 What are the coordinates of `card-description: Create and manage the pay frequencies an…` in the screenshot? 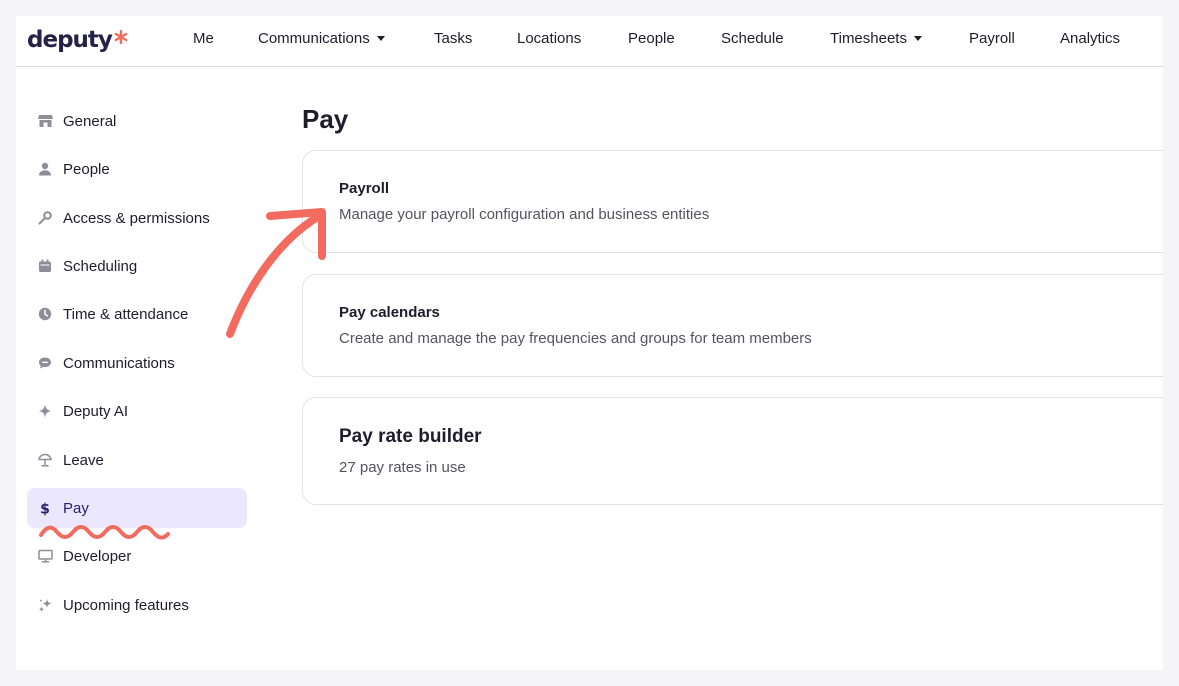 It's located at (575, 338).